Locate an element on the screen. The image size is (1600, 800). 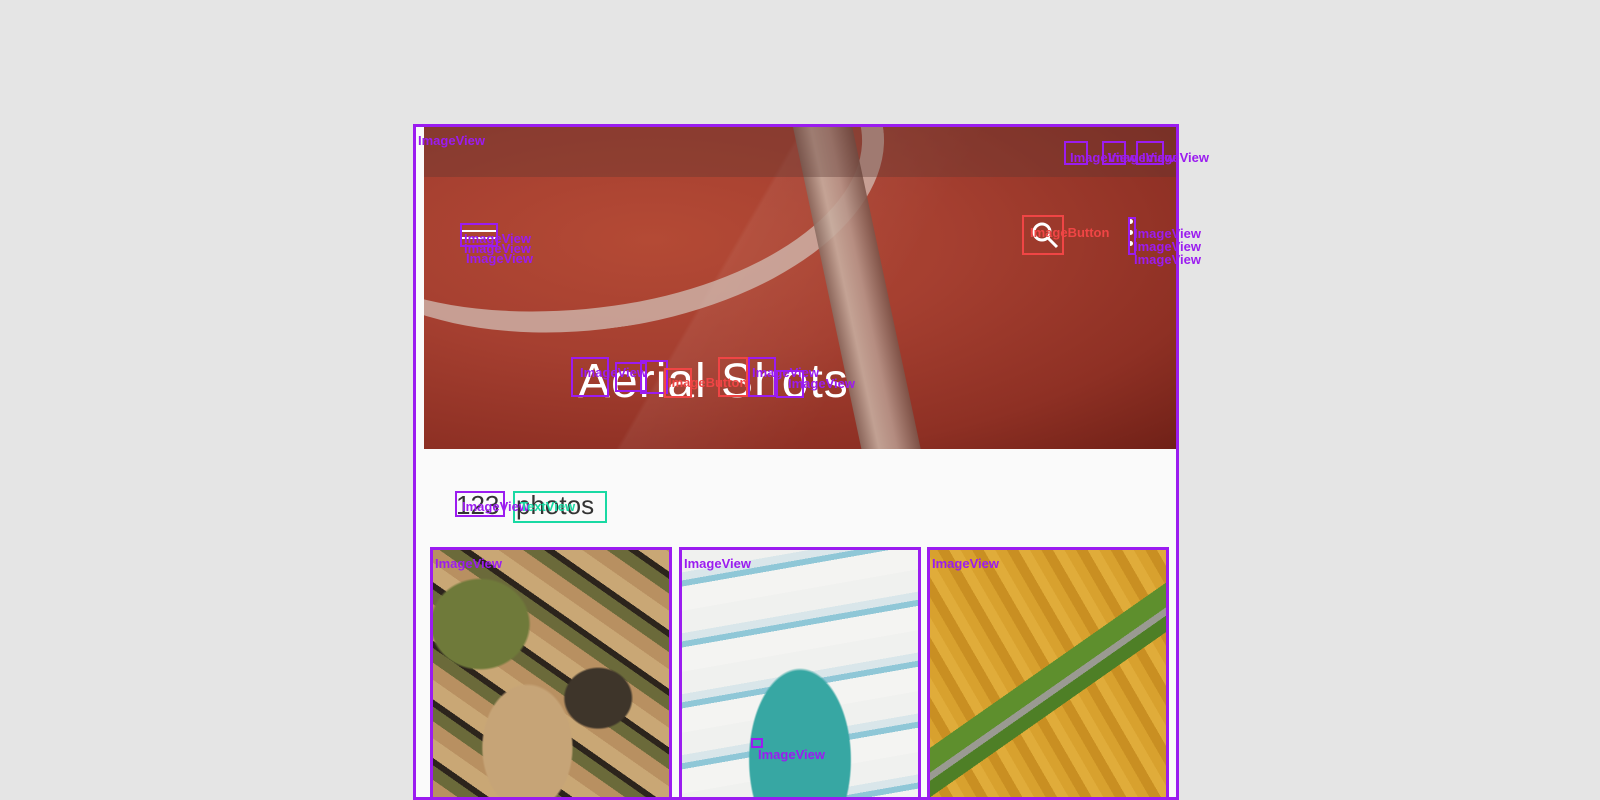
more-vert-box is located at coordinates (1132, 236).